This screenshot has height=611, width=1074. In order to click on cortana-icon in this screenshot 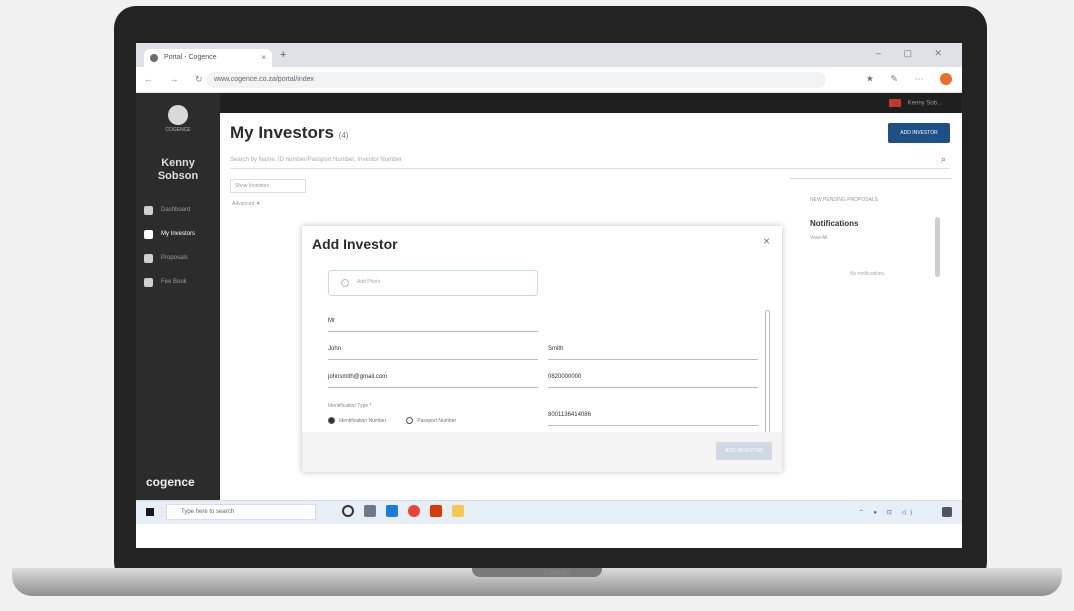, I will do `click(348, 511)`.